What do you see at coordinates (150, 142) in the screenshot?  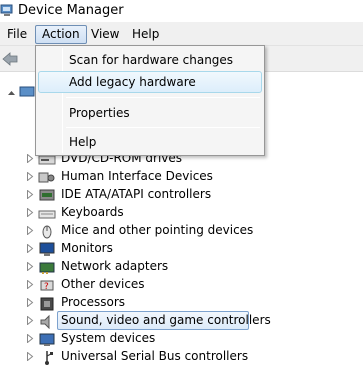 I see `menu-item-help: Help` at bounding box center [150, 142].